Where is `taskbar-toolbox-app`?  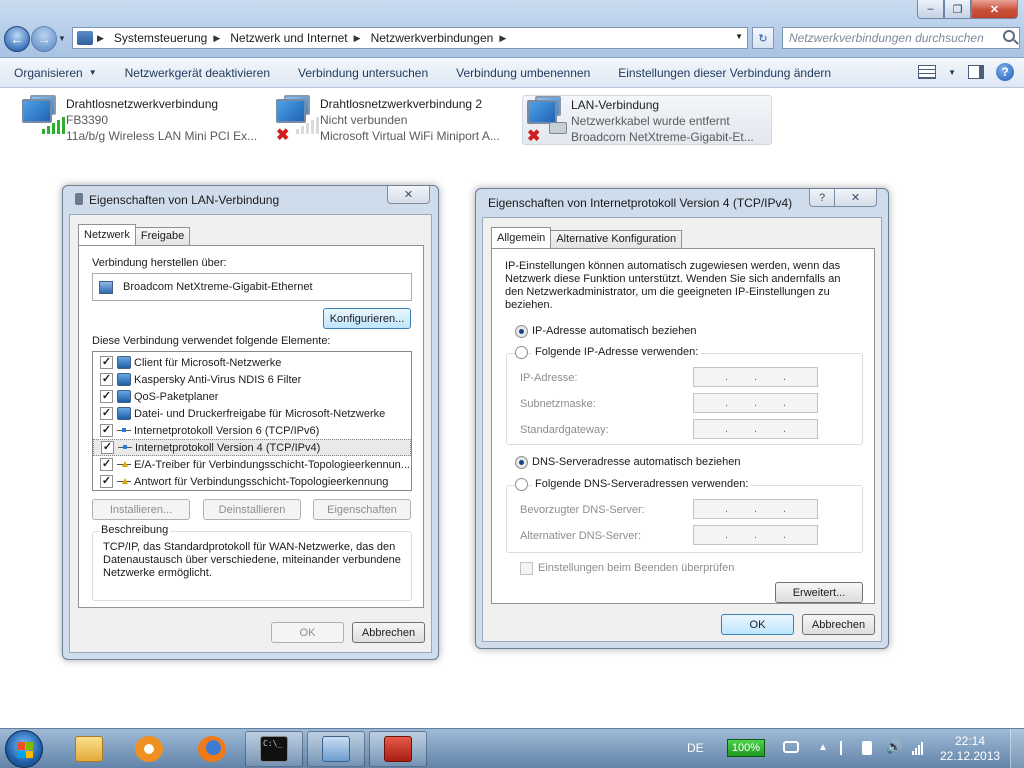 taskbar-toolbox-app is located at coordinates (398, 749).